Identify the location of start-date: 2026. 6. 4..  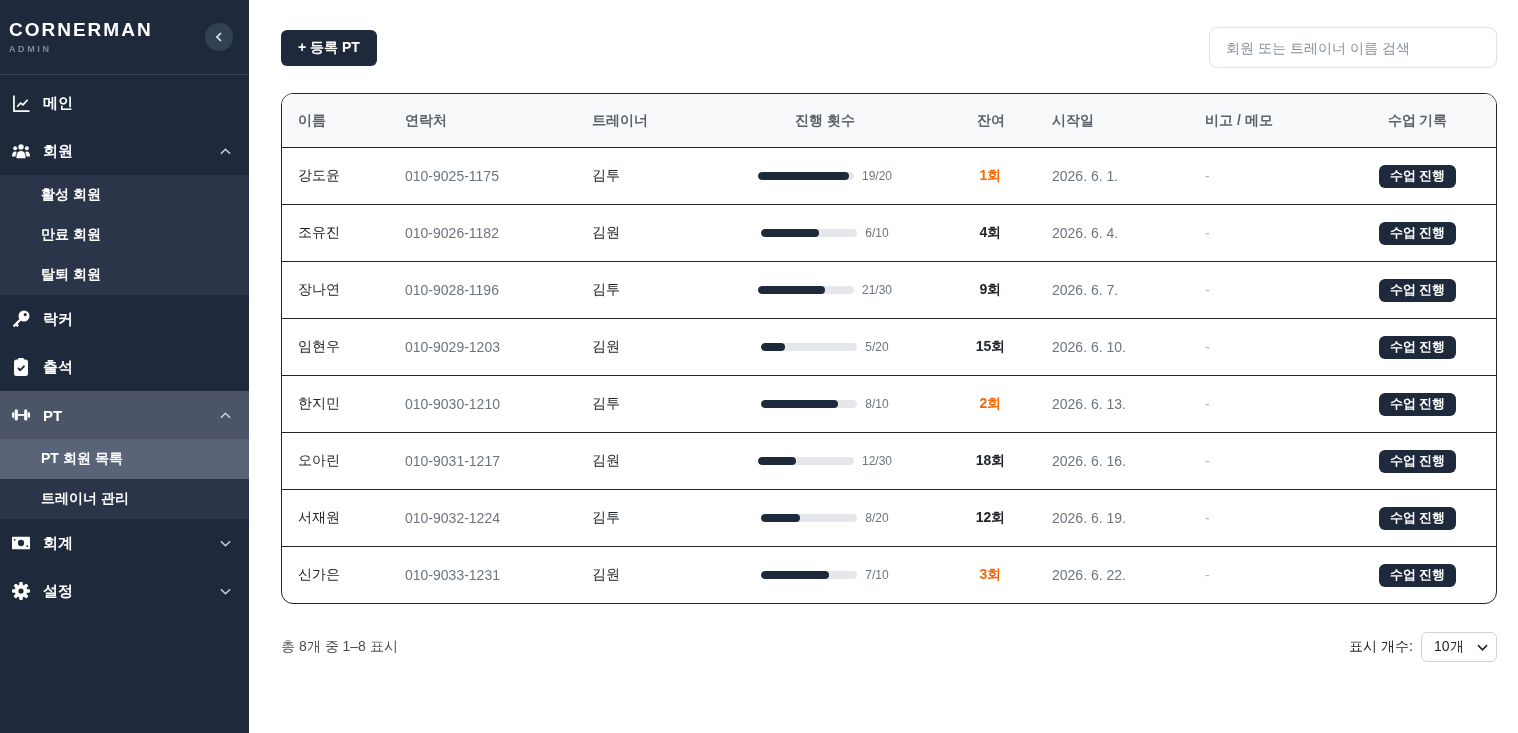
(1085, 233).